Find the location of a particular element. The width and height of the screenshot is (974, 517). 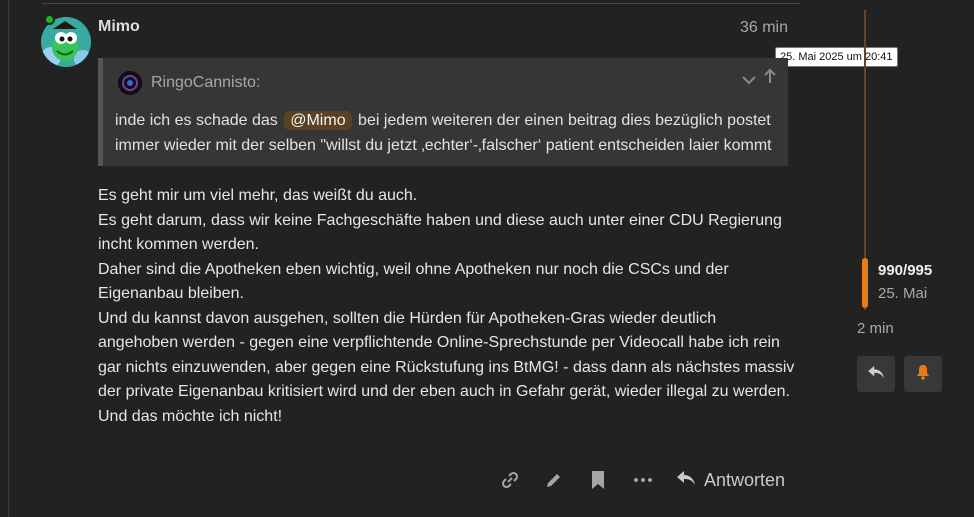

more-icon is located at coordinates (643, 480).